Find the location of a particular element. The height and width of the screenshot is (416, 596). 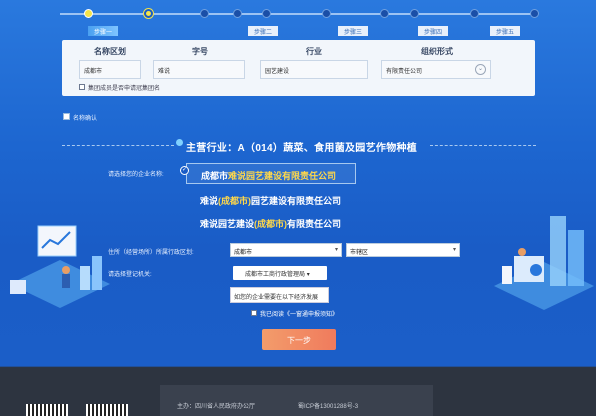

footer-icp: 蜀ICP备13001288号-3 is located at coordinates (328, 407).